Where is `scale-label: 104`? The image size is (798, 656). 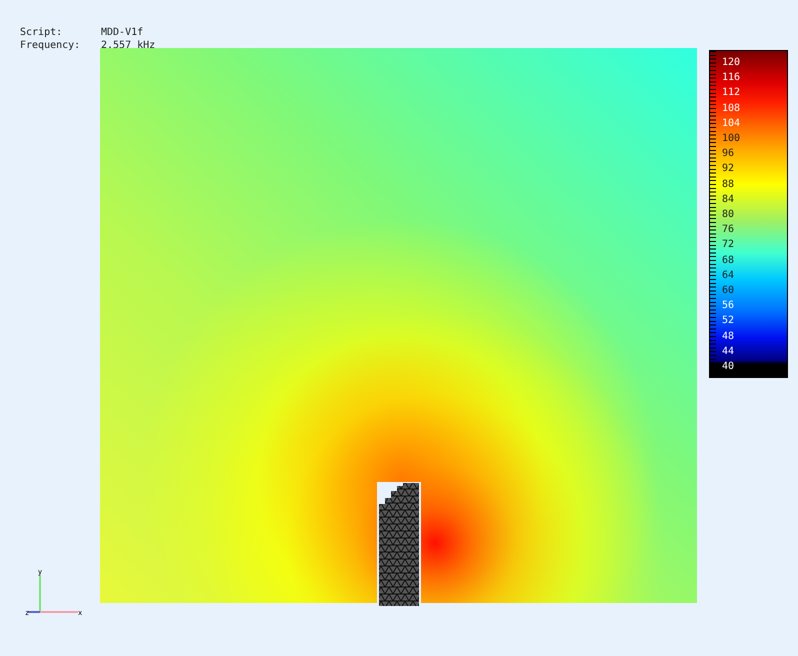
scale-label: 104 is located at coordinates (732, 123).